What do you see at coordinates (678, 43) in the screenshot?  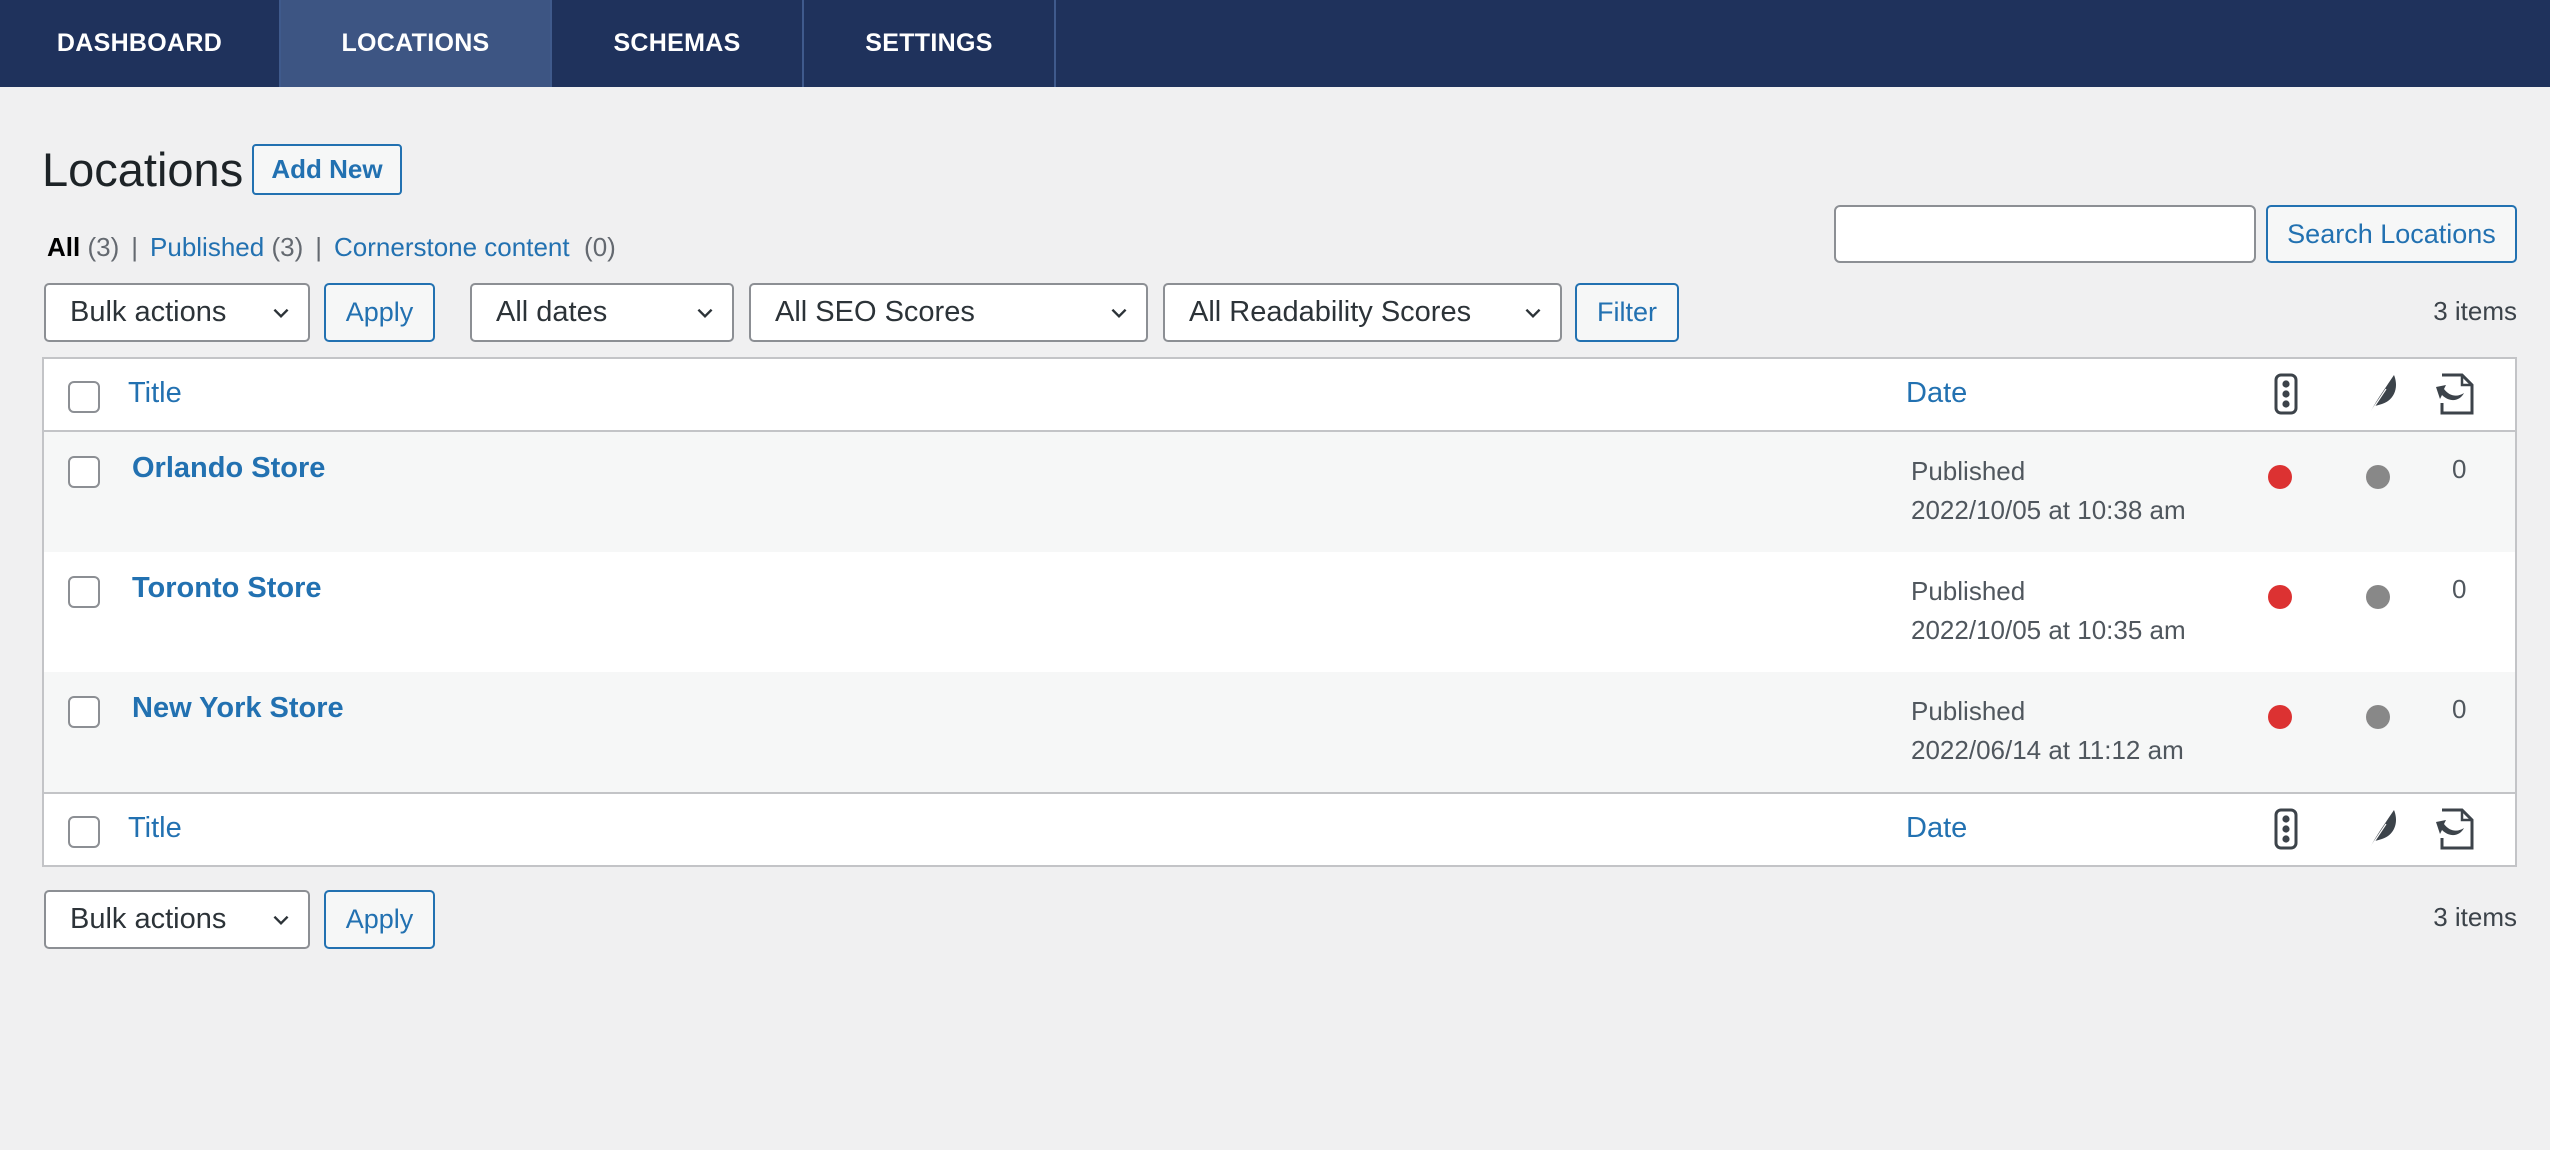 I see `tab-schemas: SCHEMAS` at bounding box center [678, 43].